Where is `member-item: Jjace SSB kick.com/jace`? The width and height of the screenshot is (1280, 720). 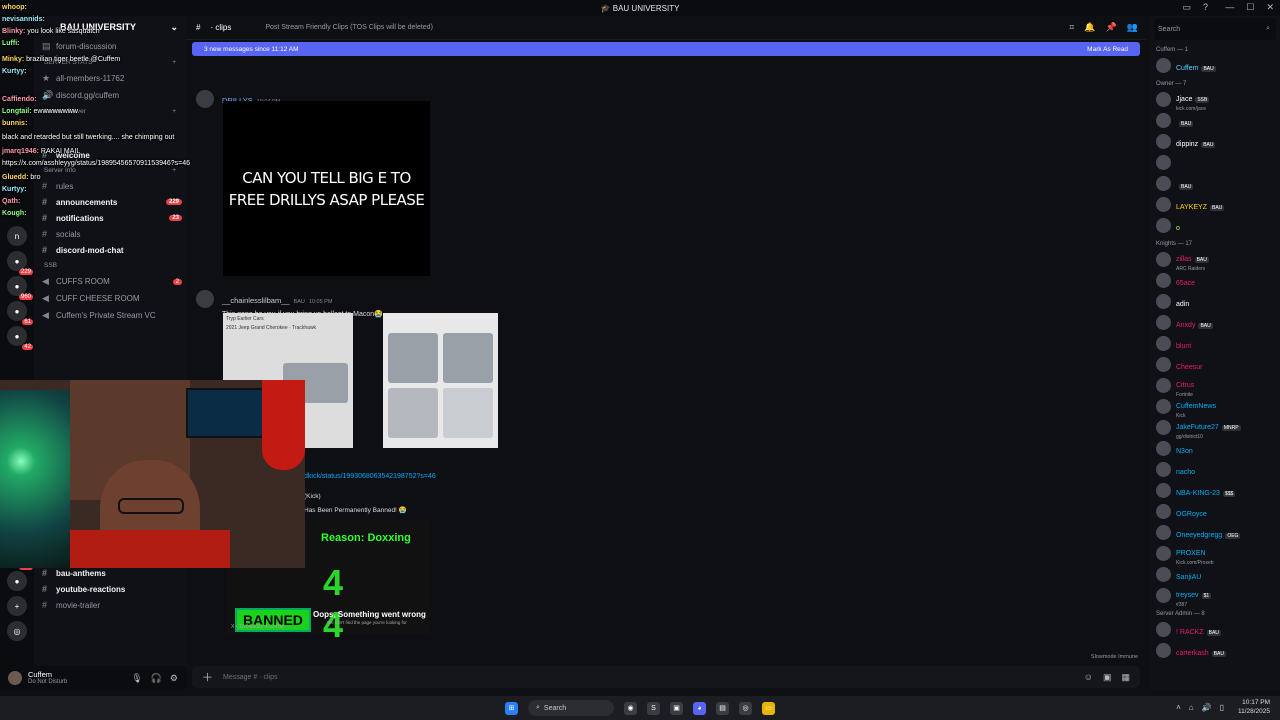
member-item: Jjace SSB kick.com/jace is located at coordinates (1215, 100).